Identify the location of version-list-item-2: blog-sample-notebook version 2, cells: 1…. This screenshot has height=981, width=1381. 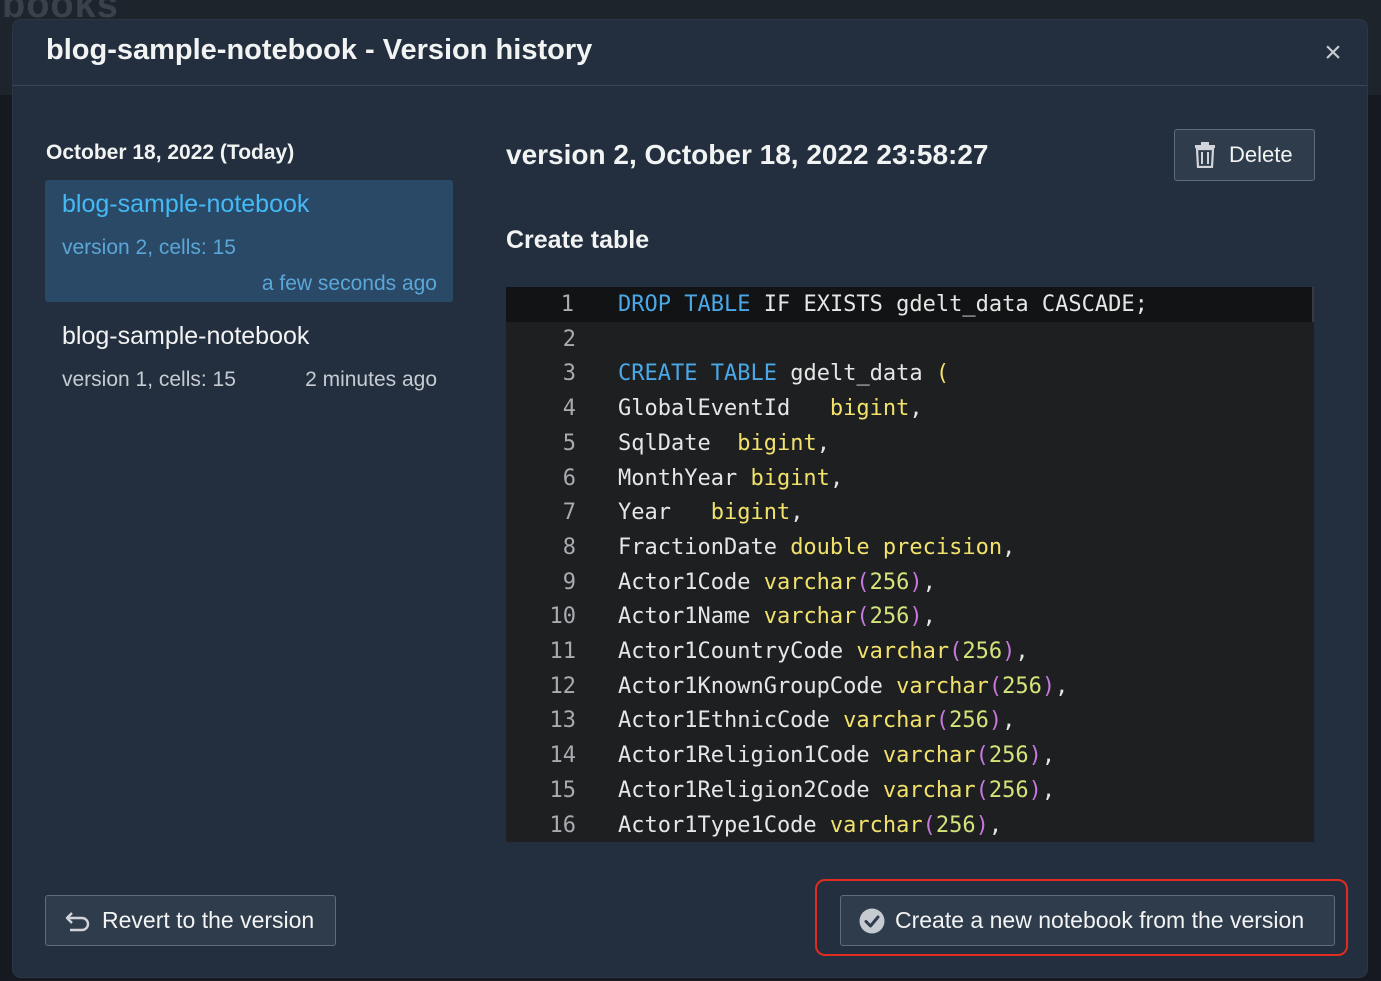
(249, 241).